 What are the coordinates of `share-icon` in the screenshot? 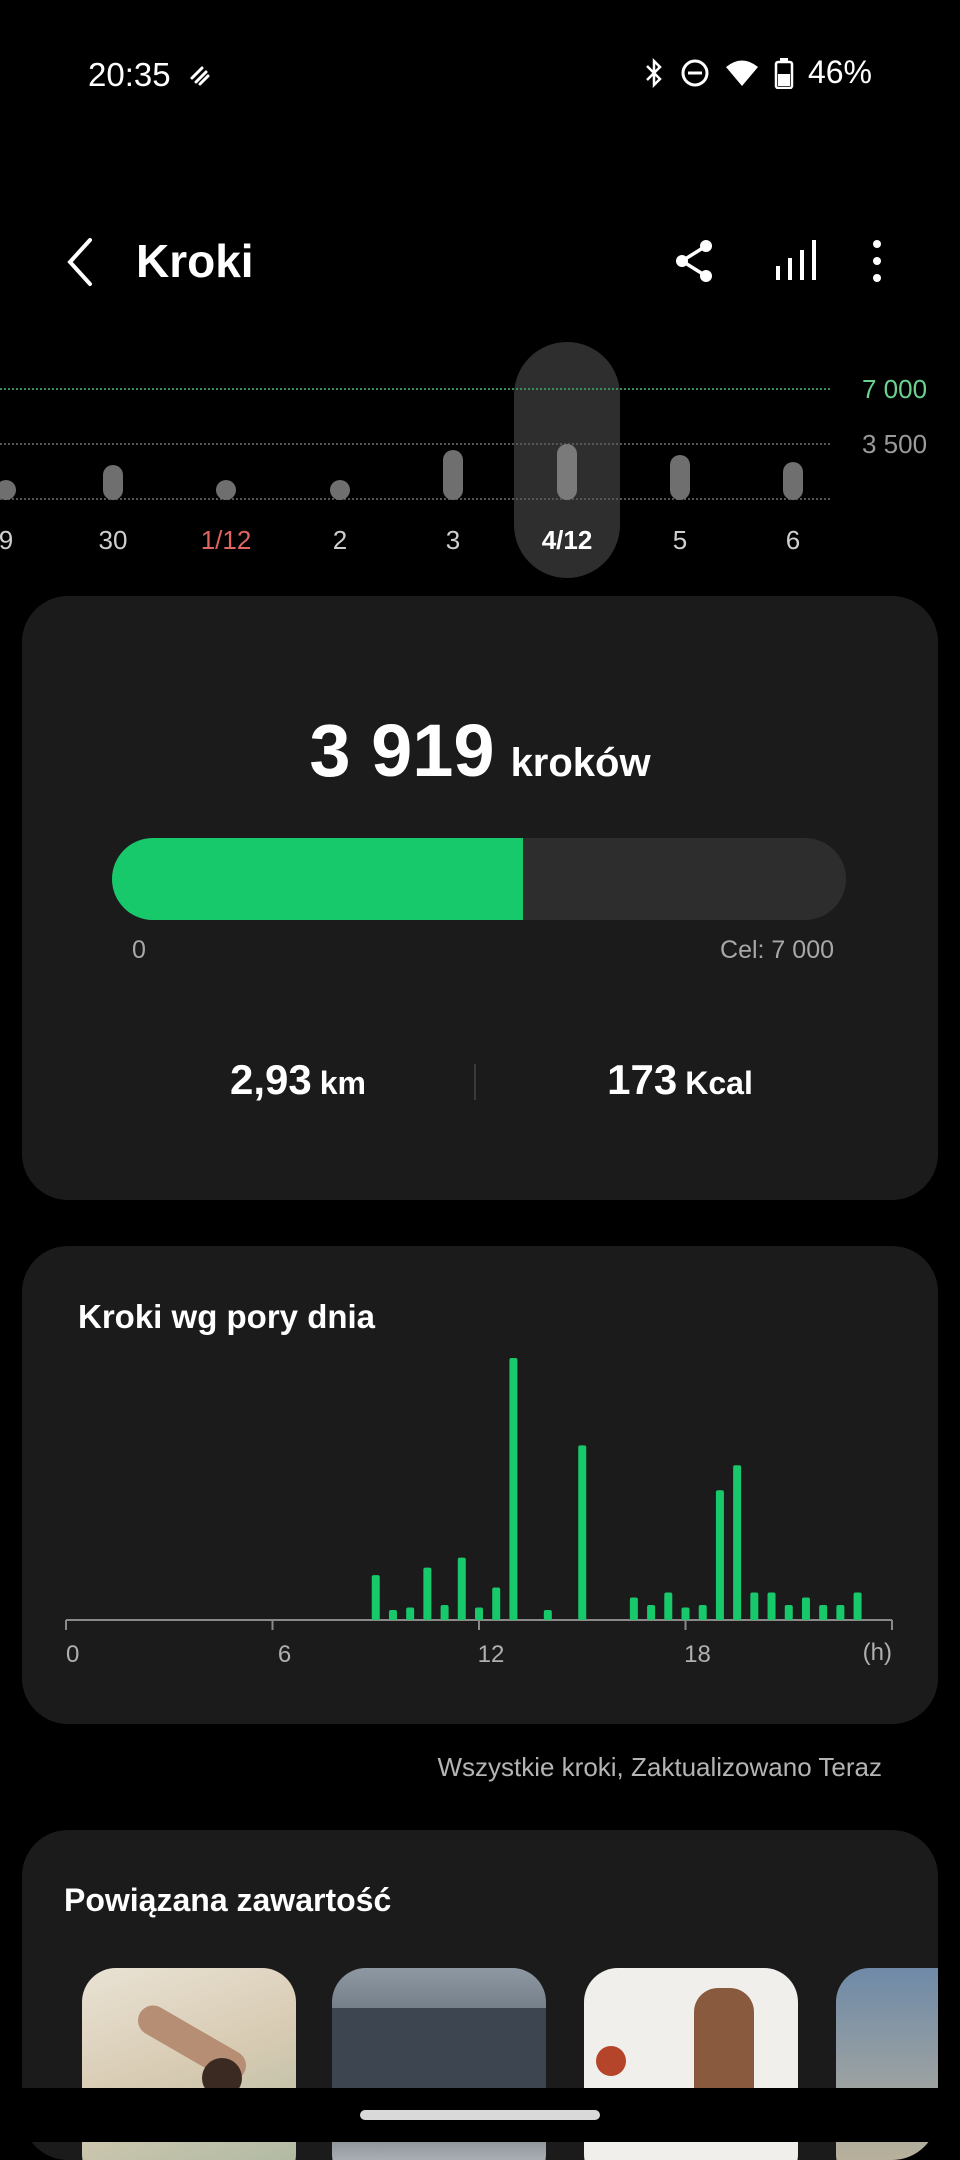 It's located at (695, 261).